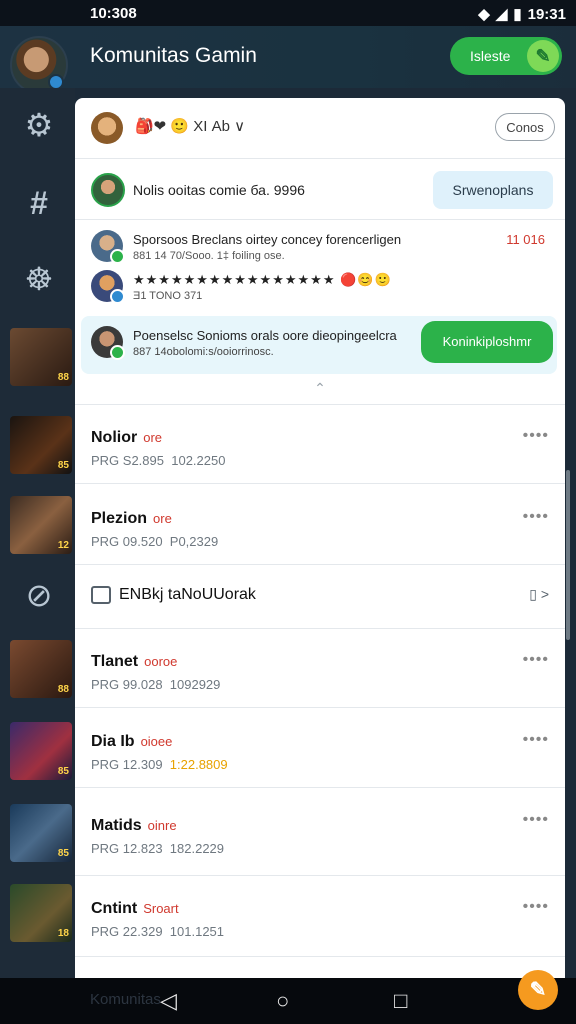 This screenshot has width=576, height=1024. Describe the element at coordinates (39, 65) in the screenshot. I see `profile-avatar` at that location.